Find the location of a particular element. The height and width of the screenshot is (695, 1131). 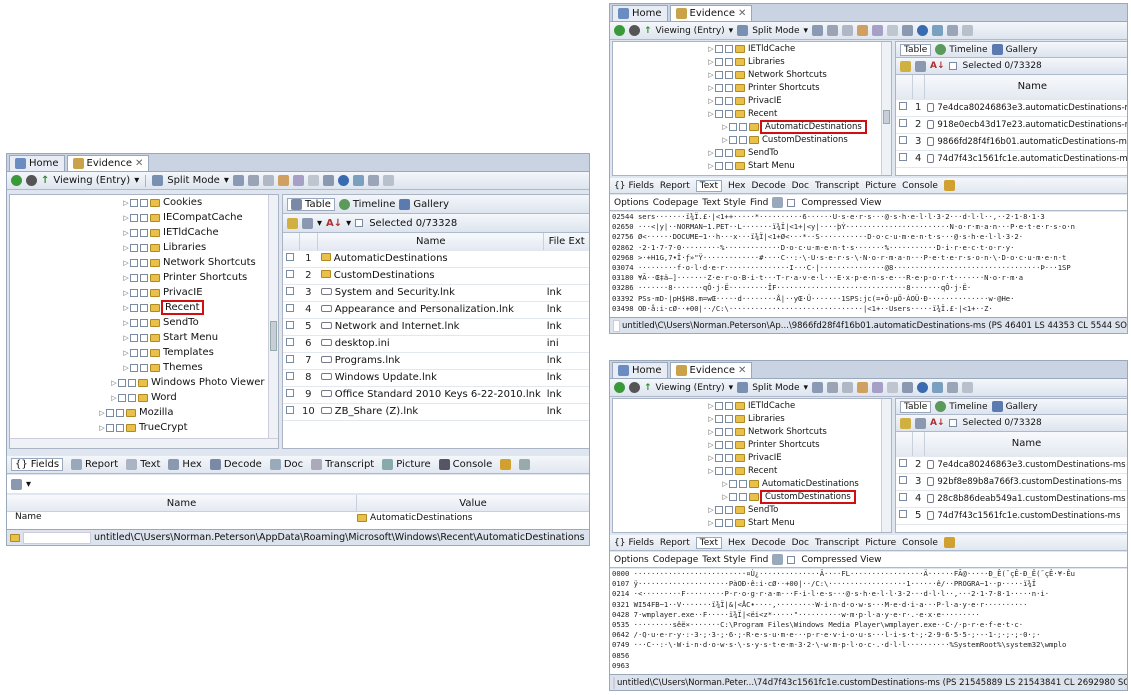

table-row: 10 ZB_Share (Z).lnk lnk is located at coordinates (436, 412).